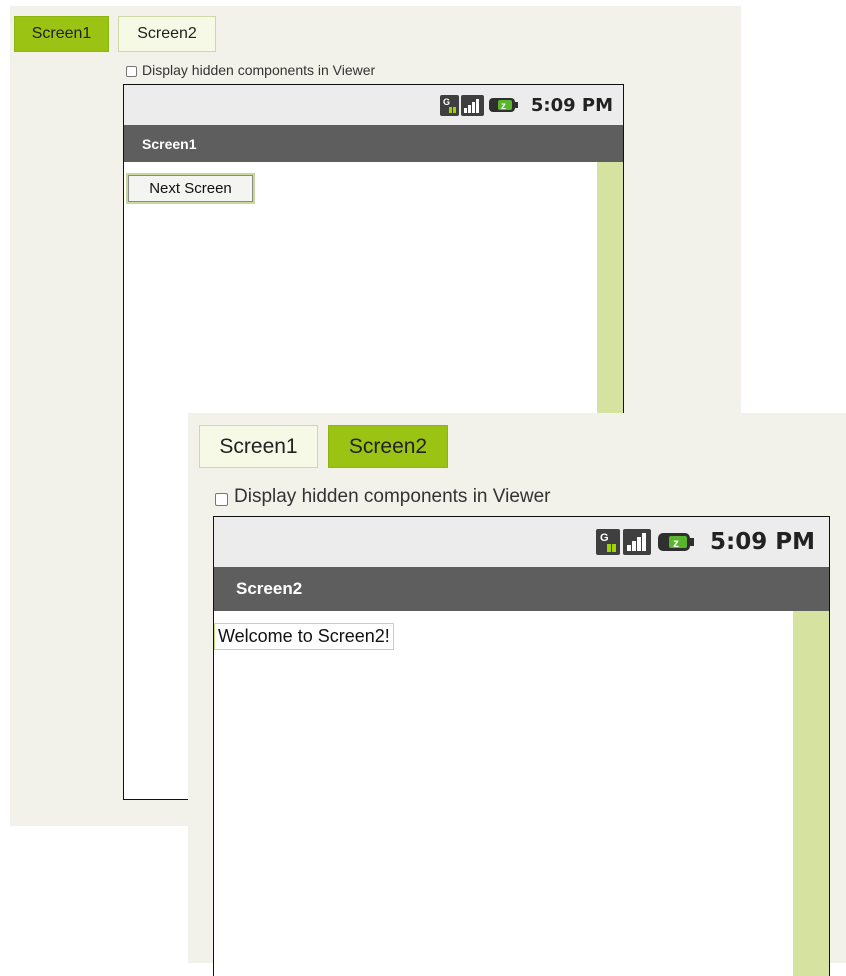  I want to click on screen-title: Screen2, so click(269, 588).